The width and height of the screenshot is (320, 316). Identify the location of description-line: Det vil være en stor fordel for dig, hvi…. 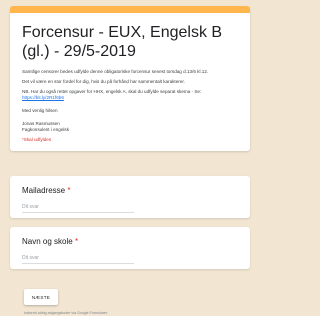
(103, 81).